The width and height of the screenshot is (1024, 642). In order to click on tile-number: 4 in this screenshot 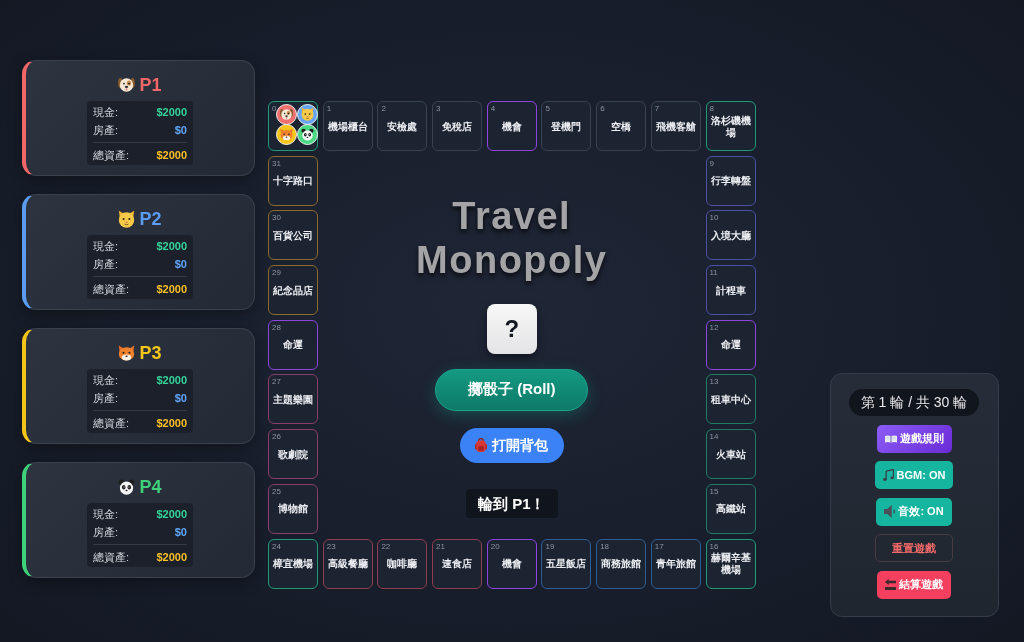, I will do `click(492, 108)`.